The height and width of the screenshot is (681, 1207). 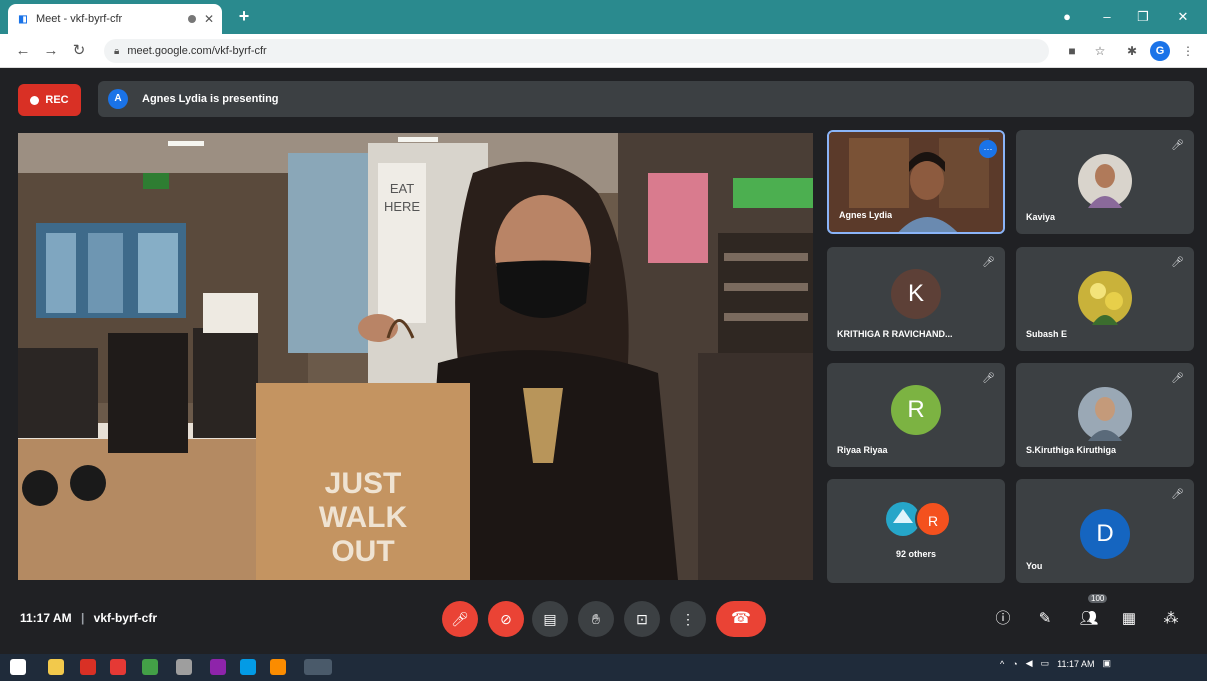 I want to click on participant-avatar: D, so click(x=1105, y=534).